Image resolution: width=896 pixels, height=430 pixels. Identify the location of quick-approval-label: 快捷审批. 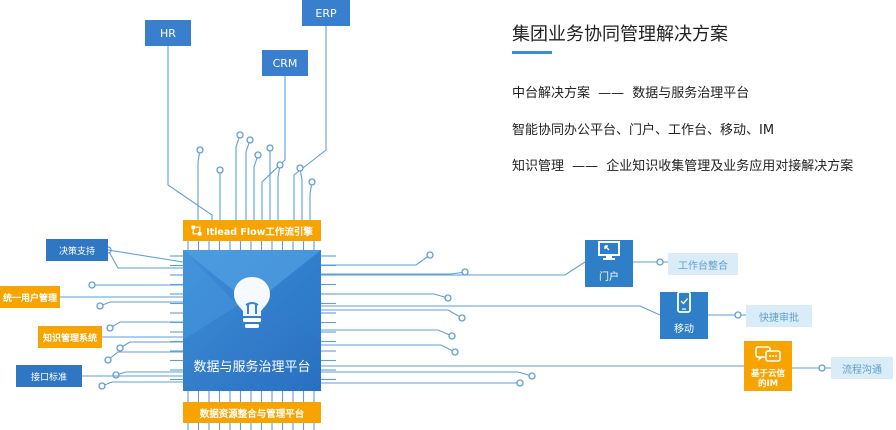
(779, 318).